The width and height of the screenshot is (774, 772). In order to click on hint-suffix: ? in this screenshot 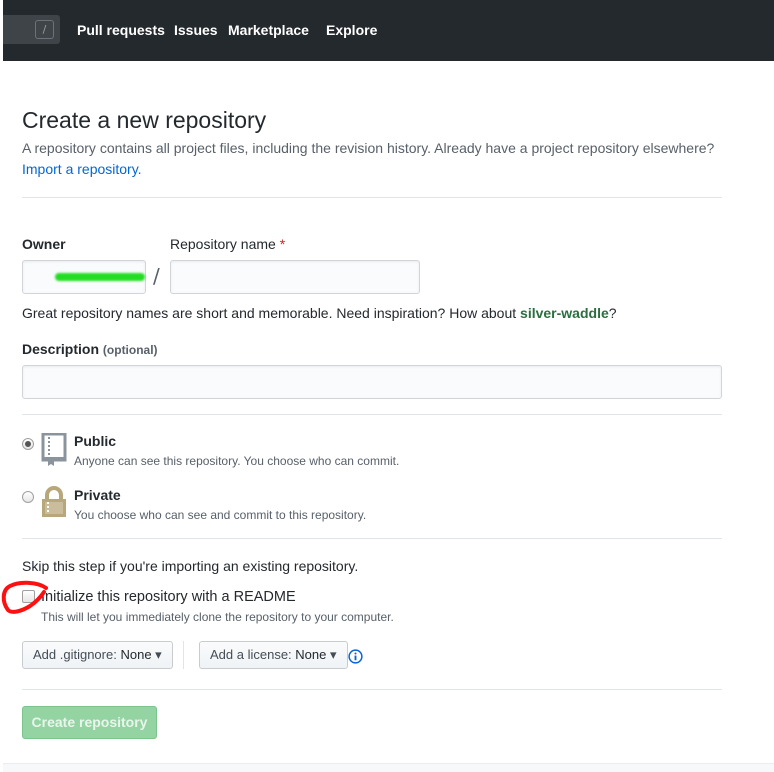, I will do `click(612, 313)`.